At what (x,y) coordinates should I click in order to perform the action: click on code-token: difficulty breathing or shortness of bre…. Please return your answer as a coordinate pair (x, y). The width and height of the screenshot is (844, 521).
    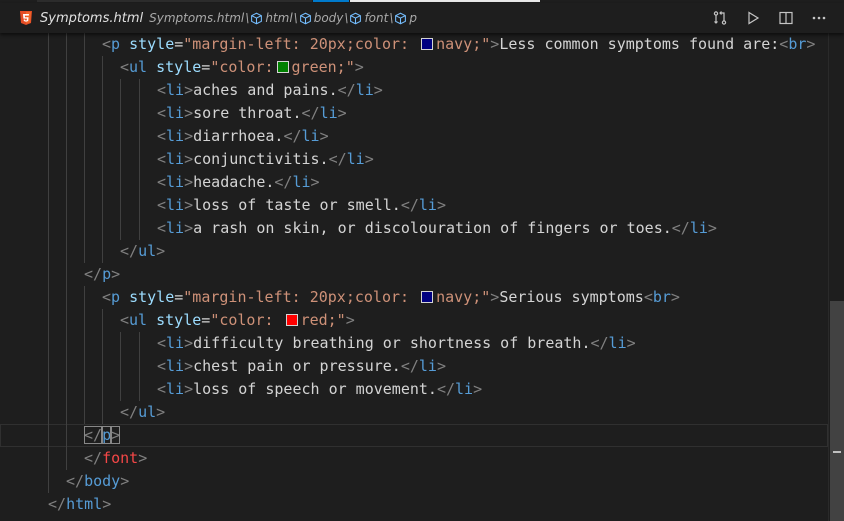
    Looking at the image, I should click on (392, 343).